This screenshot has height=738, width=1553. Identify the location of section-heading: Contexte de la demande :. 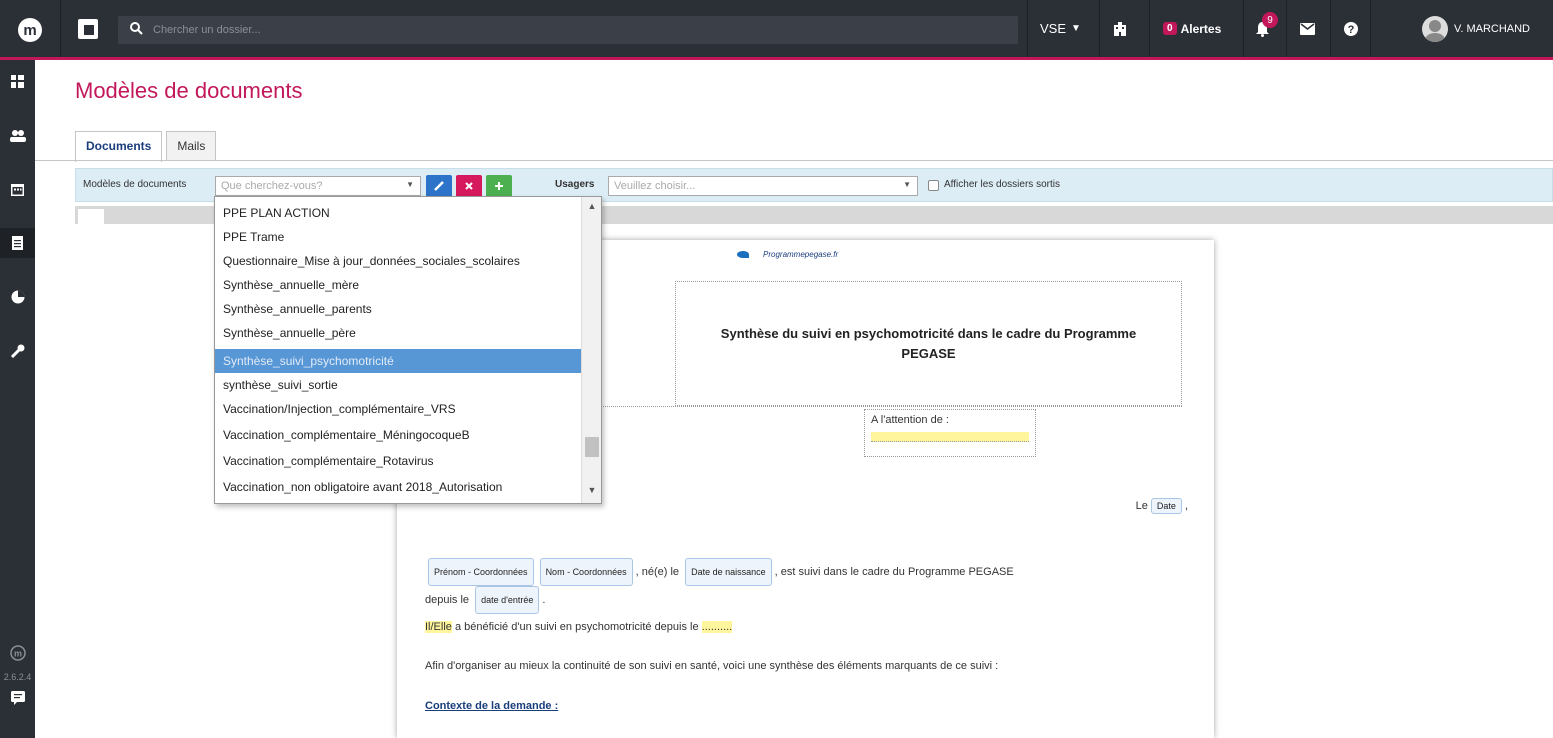
(492, 706).